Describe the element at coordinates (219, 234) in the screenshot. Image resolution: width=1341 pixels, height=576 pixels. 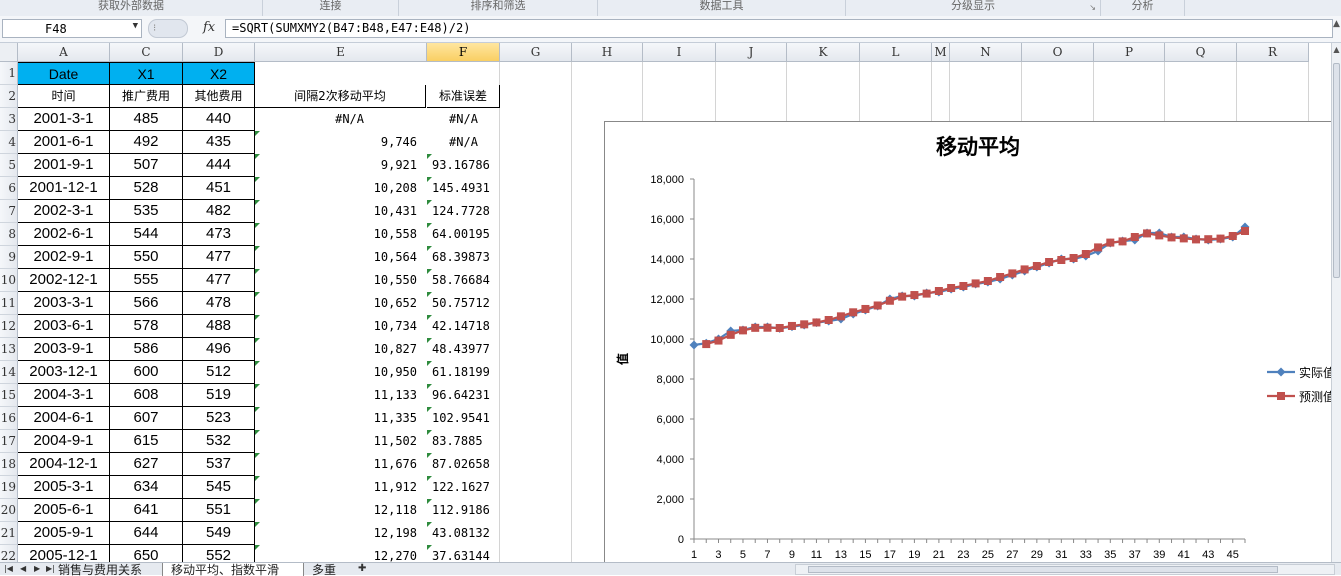
I see `table-data-cell: 473` at that location.